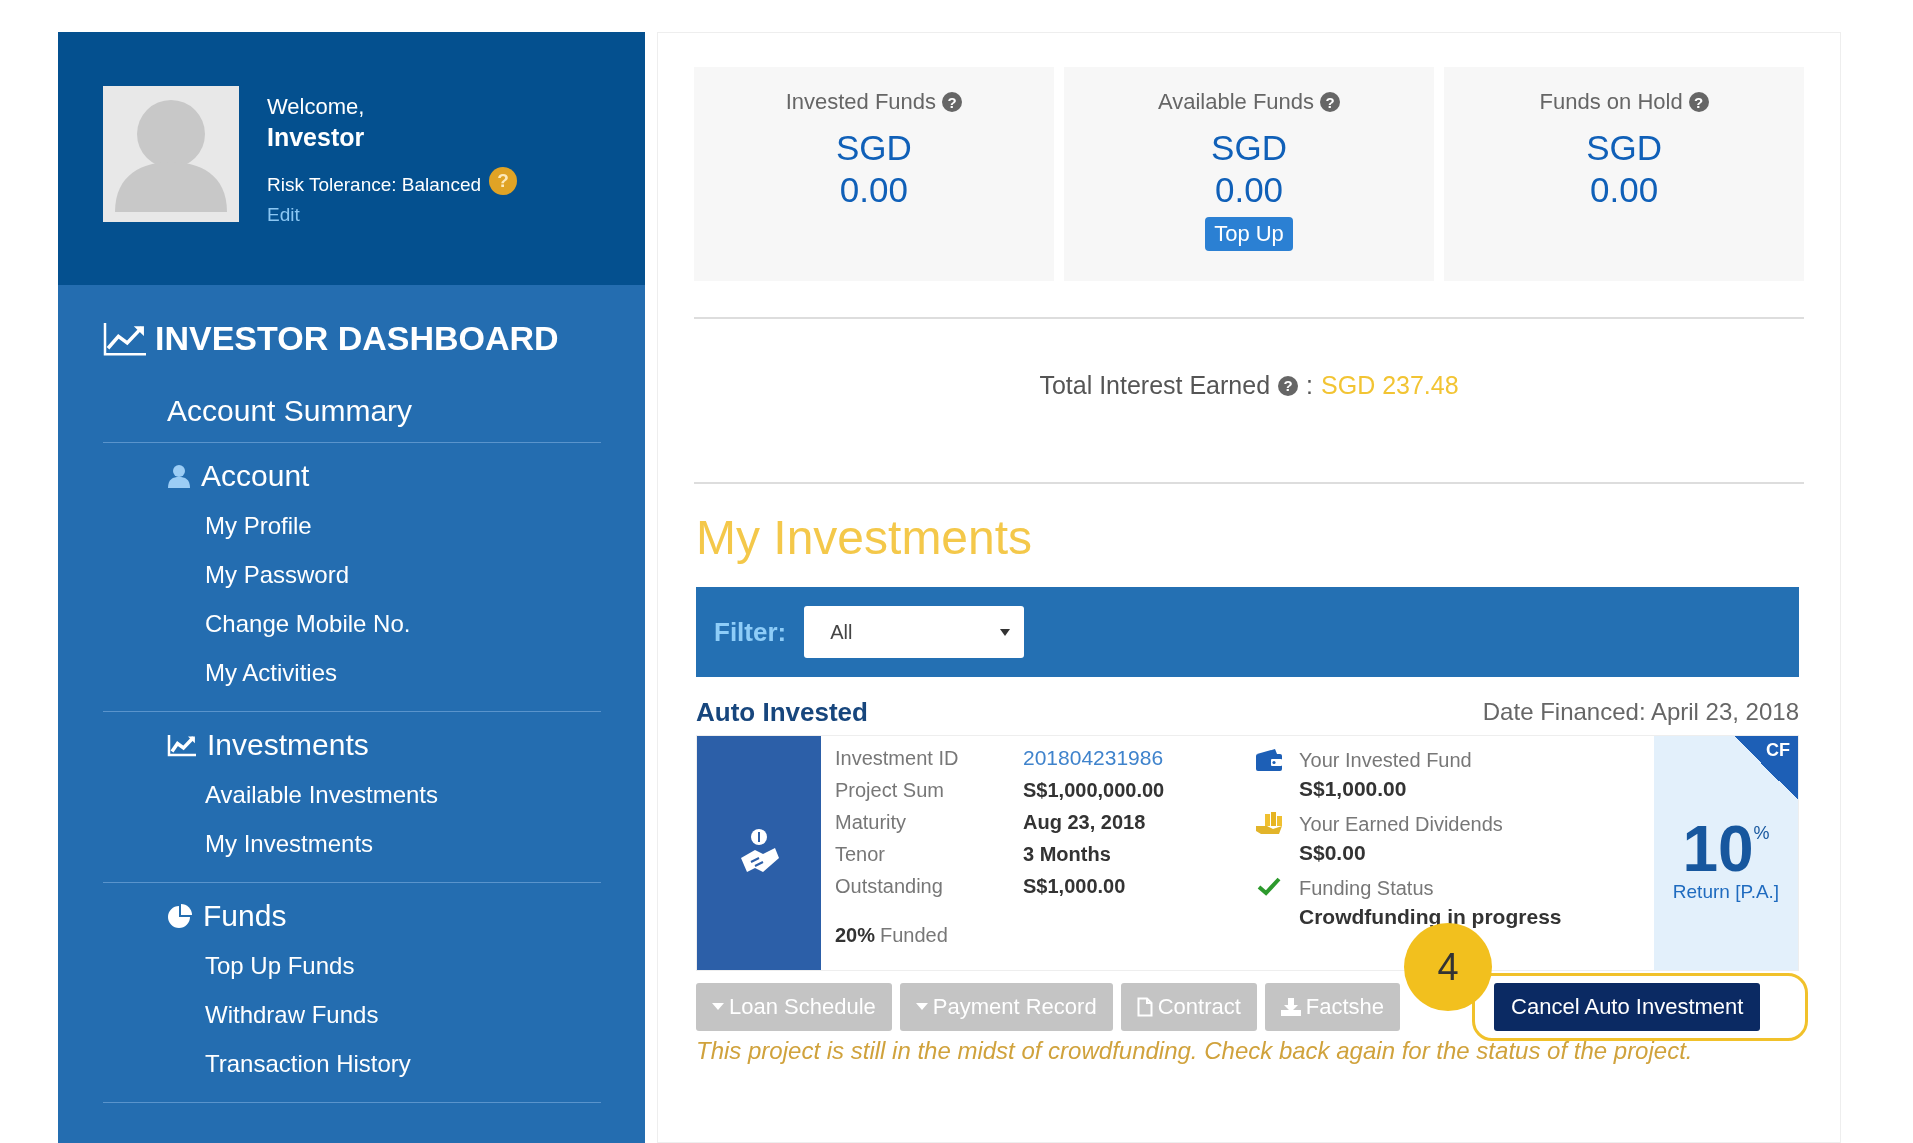 The width and height of the screenshot is (1913, 1143). Describe the element at coordinates (241, 1014) in the screenshot. I see `nav-link: Withdraw Funds` at that location.